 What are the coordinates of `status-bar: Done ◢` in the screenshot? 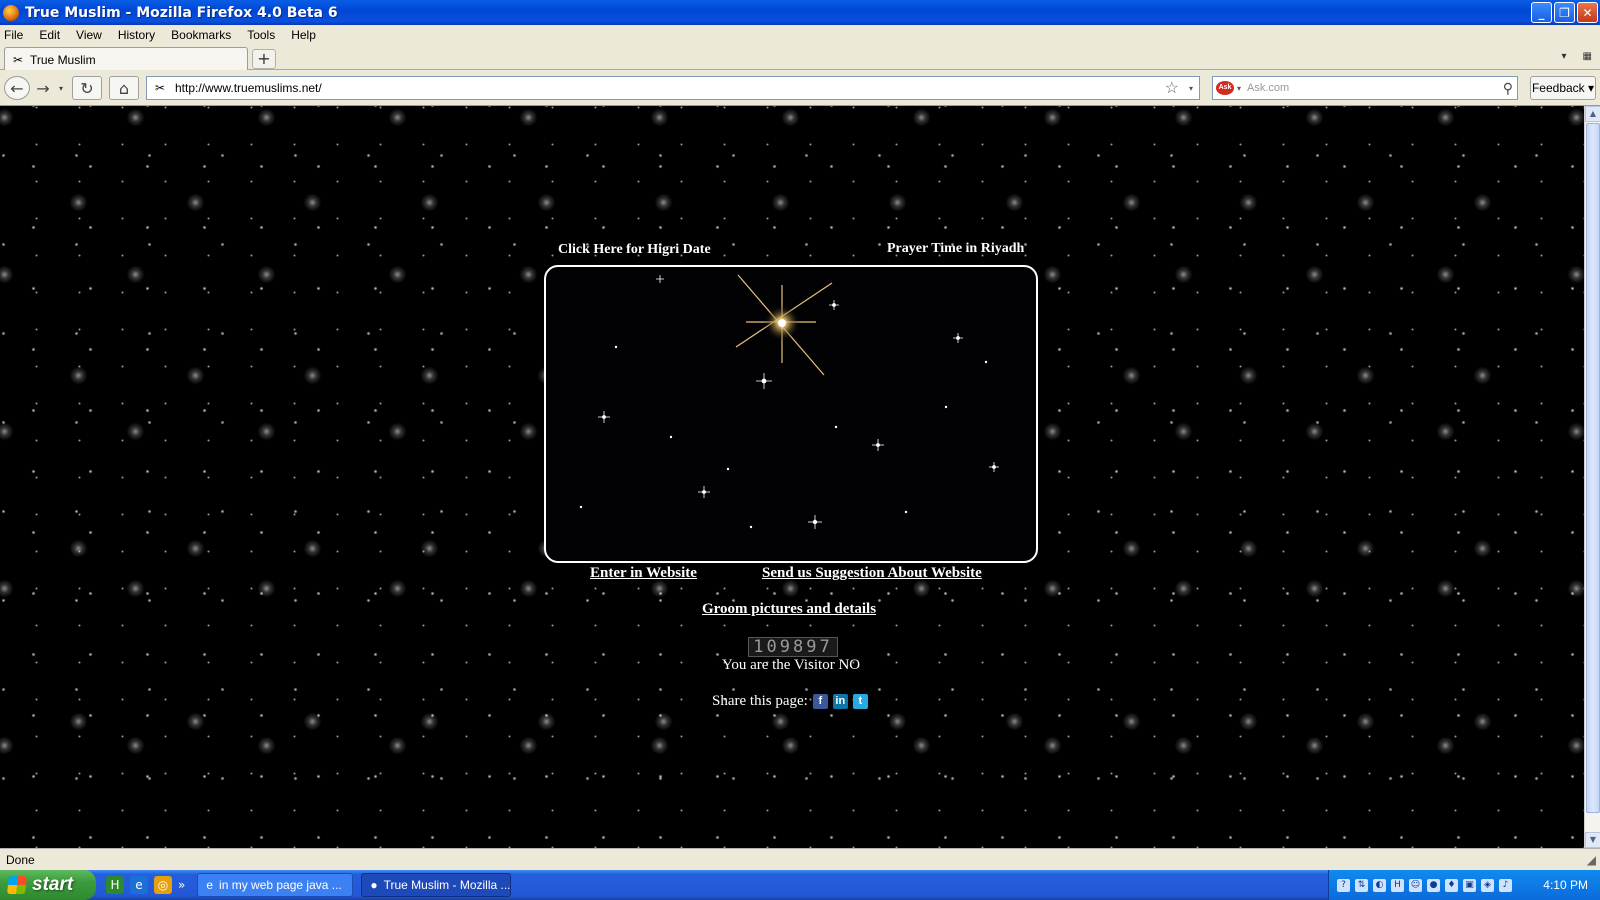 It's located at (800, 859).